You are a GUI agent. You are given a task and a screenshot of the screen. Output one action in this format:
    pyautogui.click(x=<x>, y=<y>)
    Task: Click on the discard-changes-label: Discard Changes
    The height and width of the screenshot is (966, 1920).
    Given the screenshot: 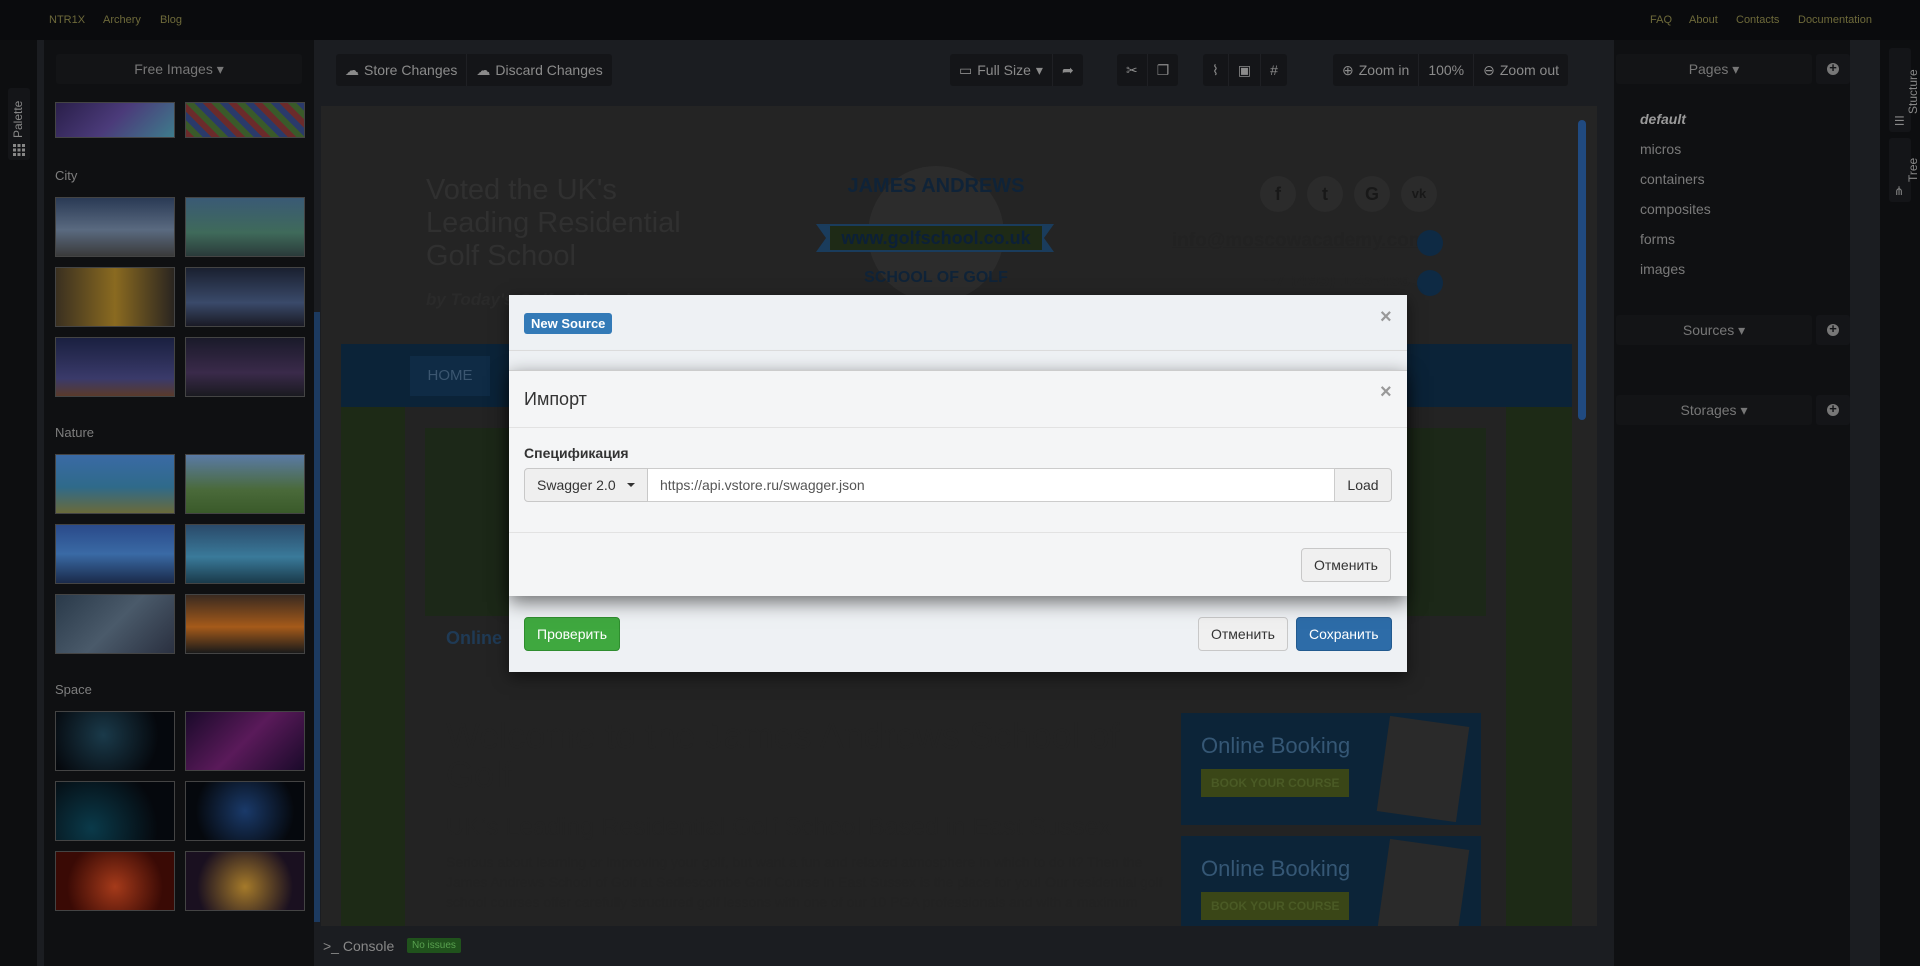 What is the action you would take?
    pyautogui.click(x=549, y=70)
    